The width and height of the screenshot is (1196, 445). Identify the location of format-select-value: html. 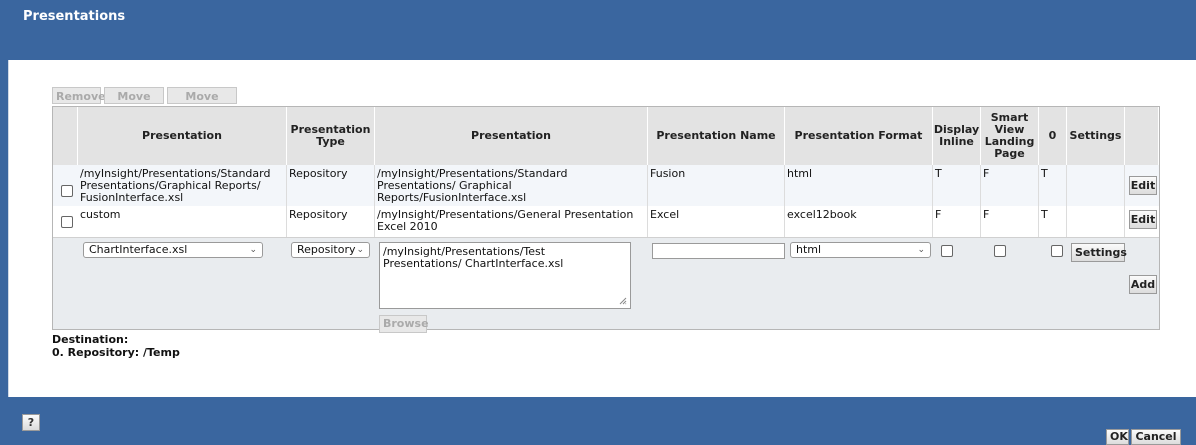
(809, 249).